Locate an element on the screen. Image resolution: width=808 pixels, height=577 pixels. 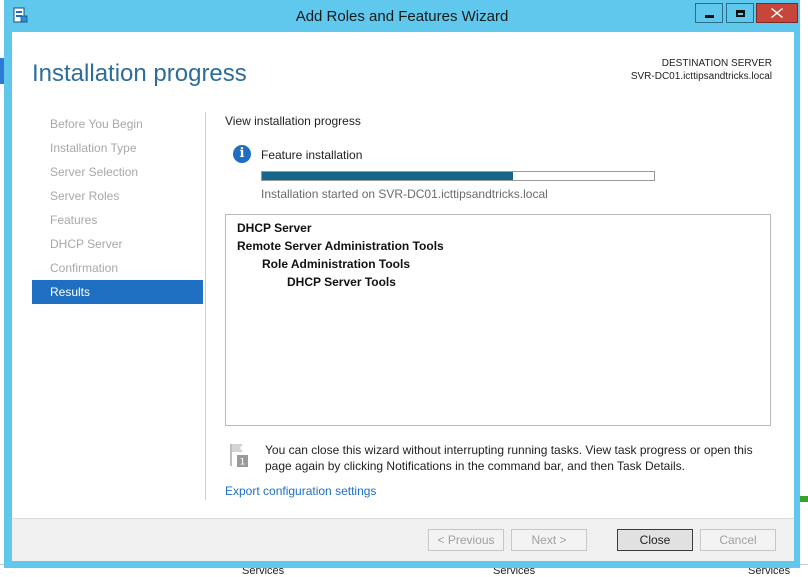
flag-notification-icon: 1 is located at coordinates (239, 456).